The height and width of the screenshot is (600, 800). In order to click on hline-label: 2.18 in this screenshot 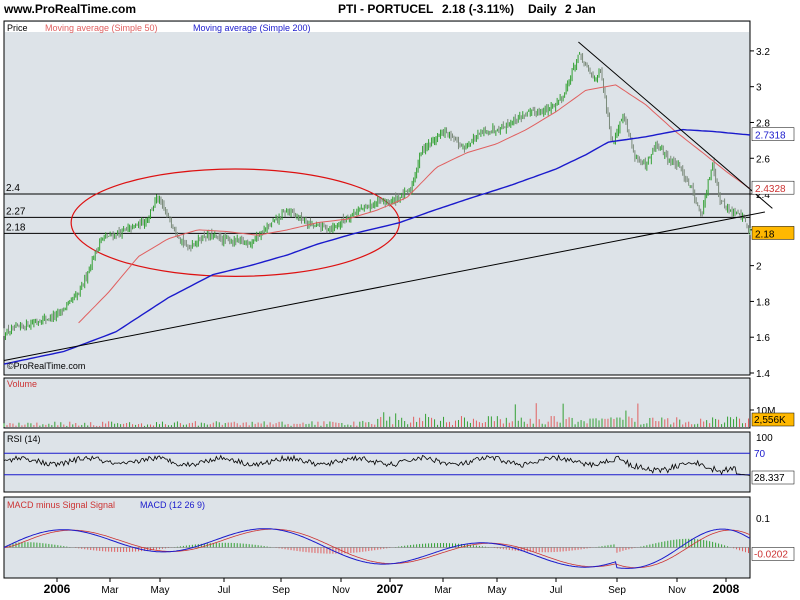, I will do `click(16, 227)`.